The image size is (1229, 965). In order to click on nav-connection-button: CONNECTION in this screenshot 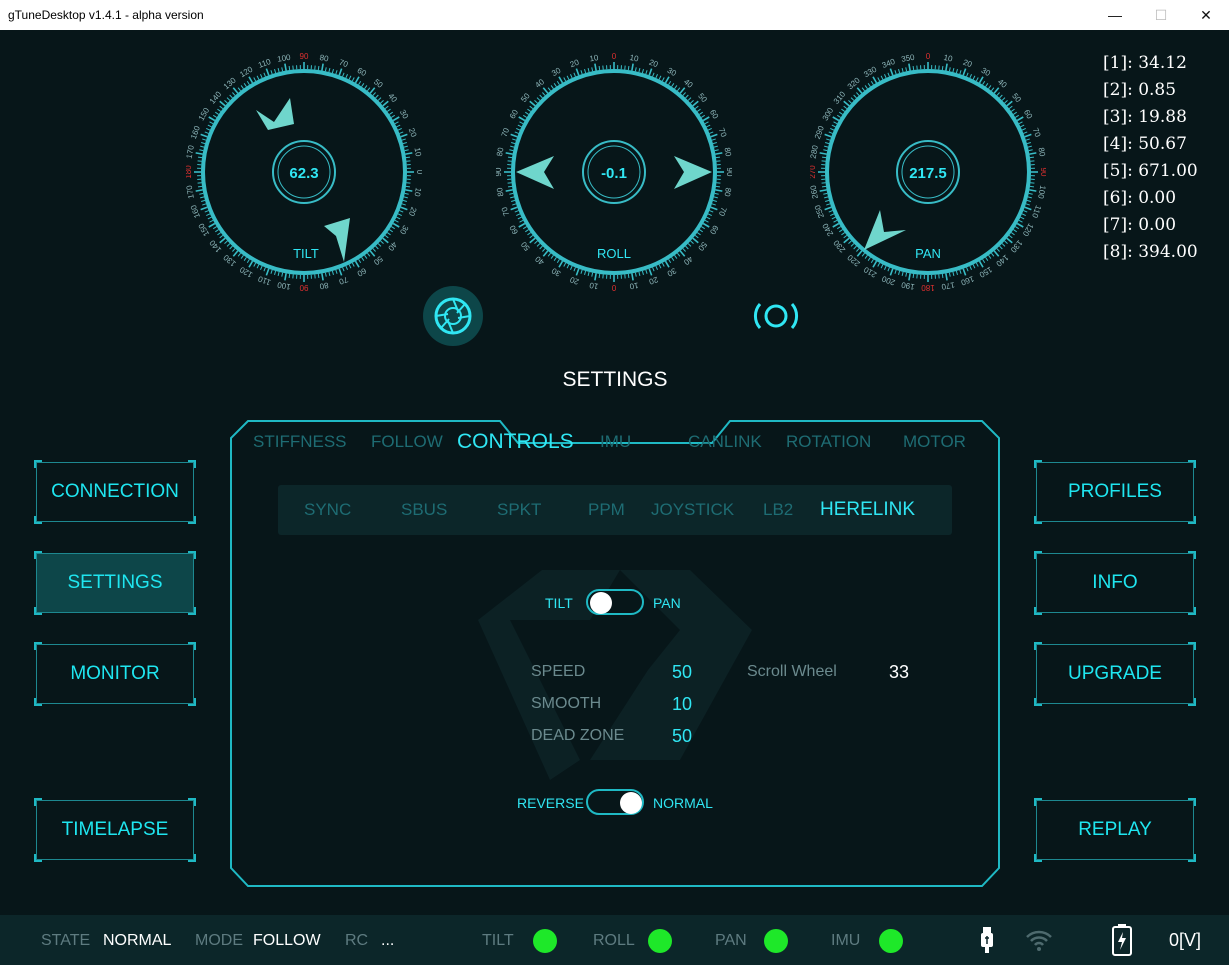, I will do `click(115, 492)`.